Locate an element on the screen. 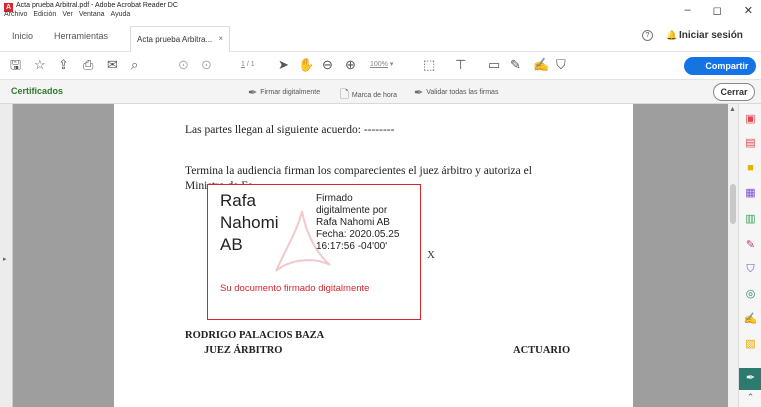  maximize-button: ◻ is located at coordinates (717, 10).